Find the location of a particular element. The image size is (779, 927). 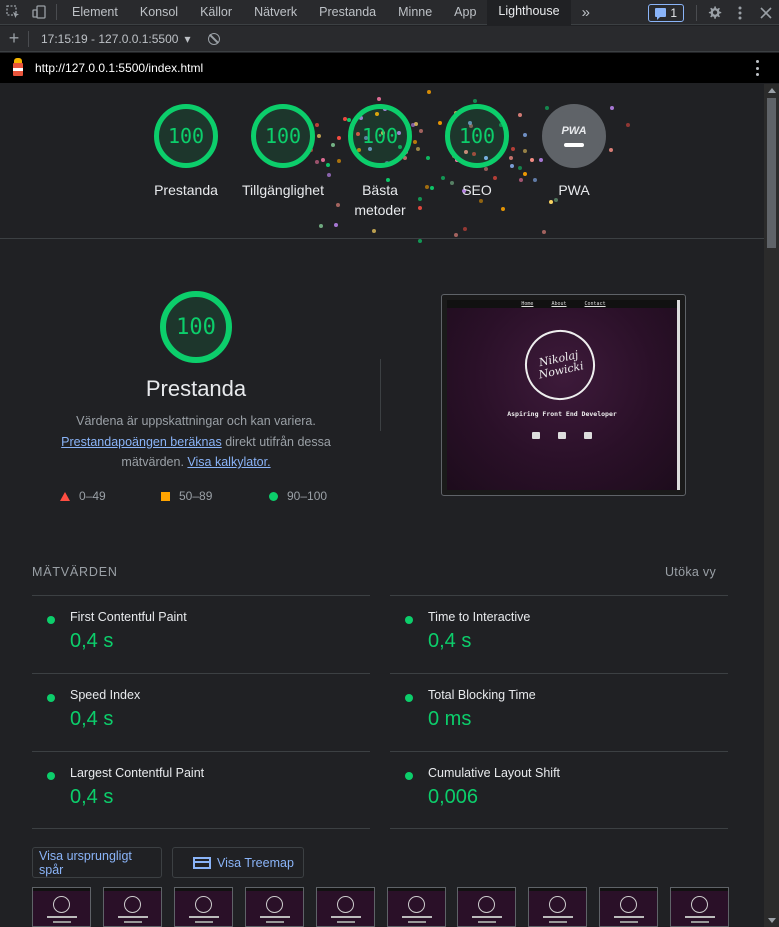

gauge-label: Tillgänglighet is located at coordinates (283, 190).